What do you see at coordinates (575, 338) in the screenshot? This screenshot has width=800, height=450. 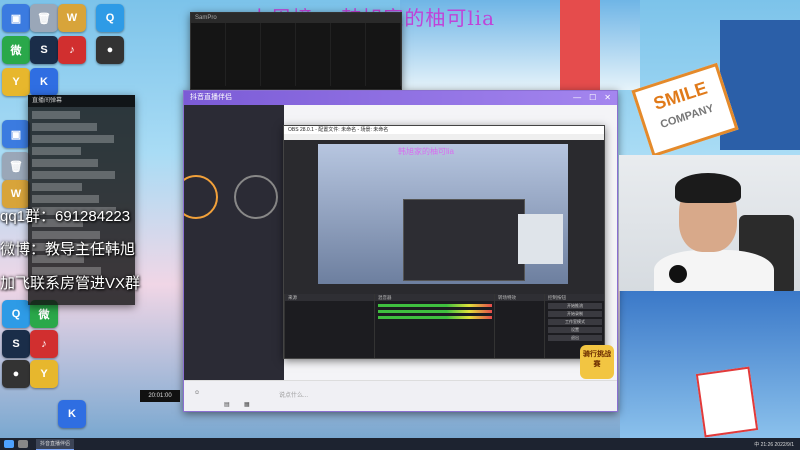 I see `exit-button: 退出` at bounding box center [575, 338].